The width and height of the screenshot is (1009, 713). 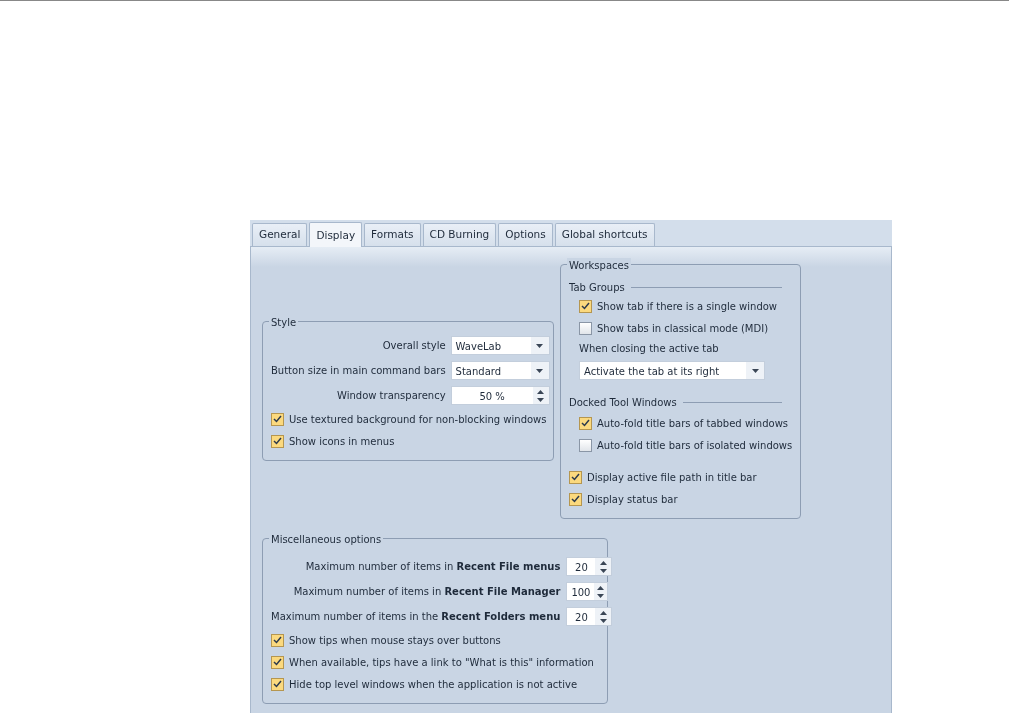 What do you see at coordinates (632, 499) in the screenshot?
I see `checkbox-label: Display status bar` at bounding box center [632, 499].